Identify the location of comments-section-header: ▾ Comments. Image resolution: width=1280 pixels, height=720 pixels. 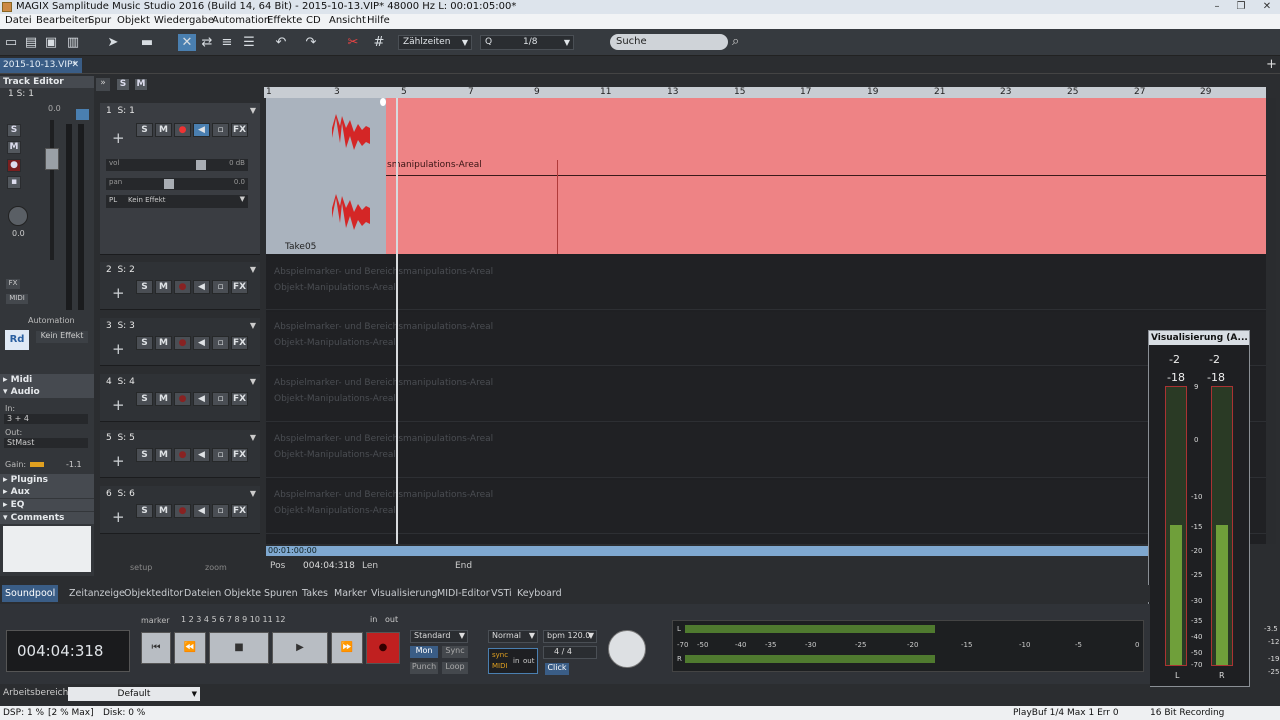
(47, 518).